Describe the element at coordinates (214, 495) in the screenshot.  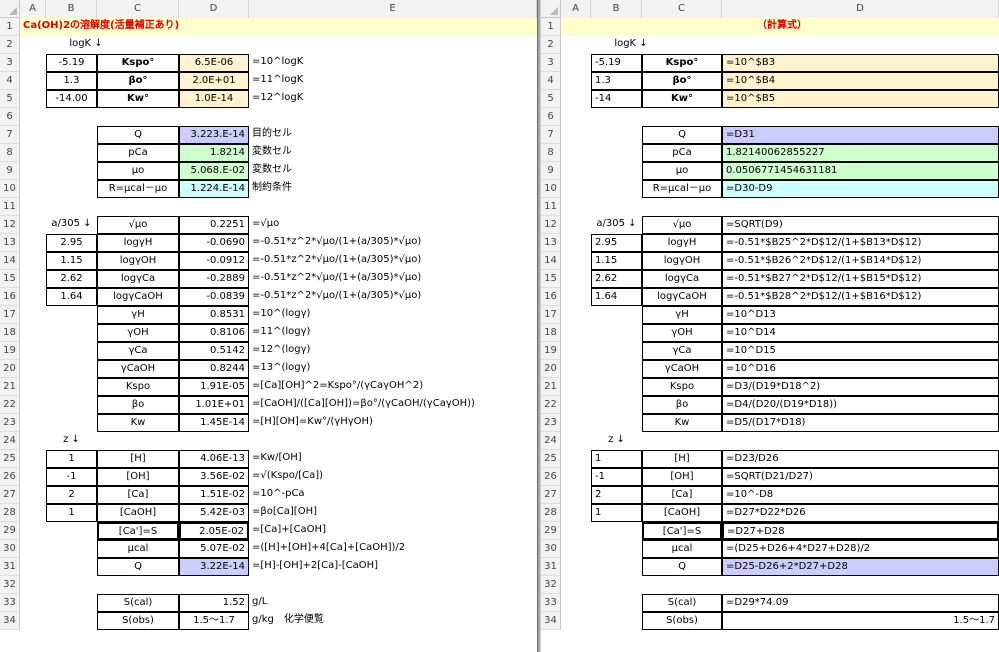
I see `cell-d27: 1.51E-02` at that location.